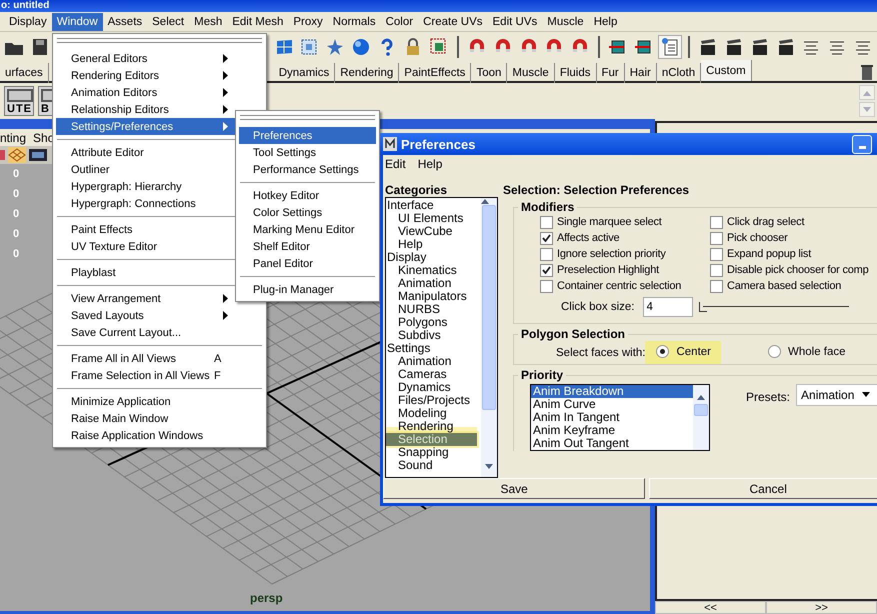  What do you see at coordinates (25, 6) in the screenshot?
I see `window-title: o: untitled` at bounding box center [25, 6].